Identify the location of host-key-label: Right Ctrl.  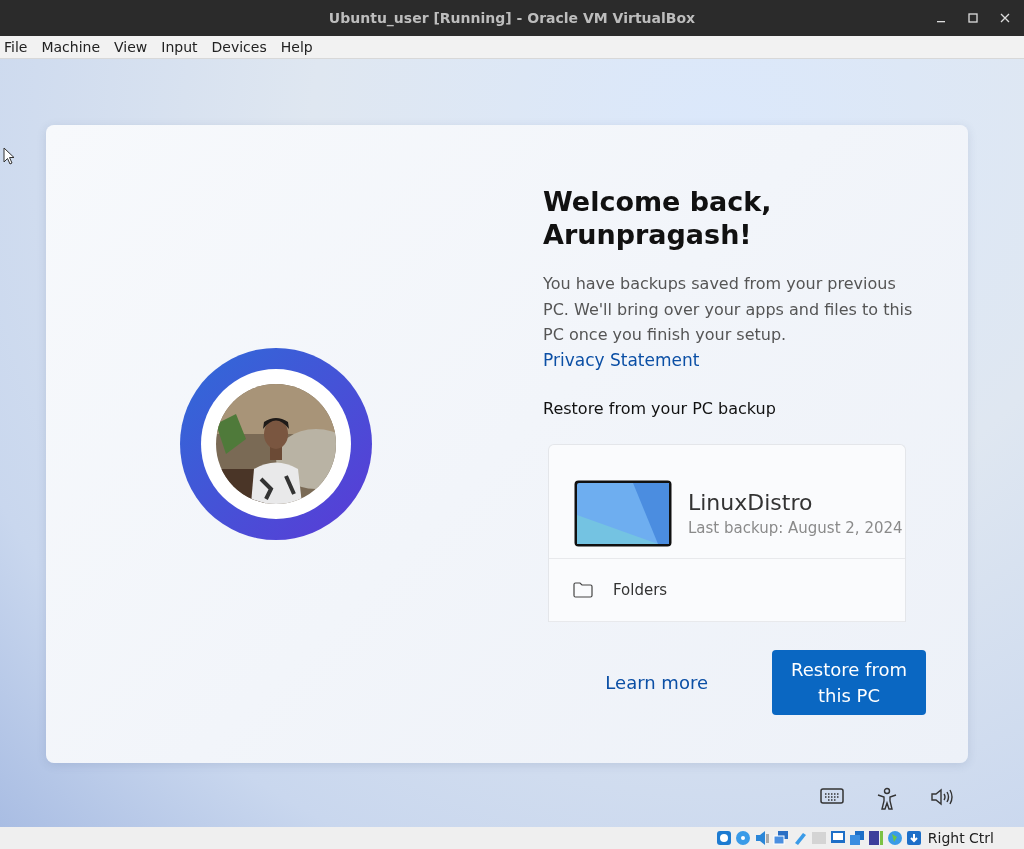
(960, 838).